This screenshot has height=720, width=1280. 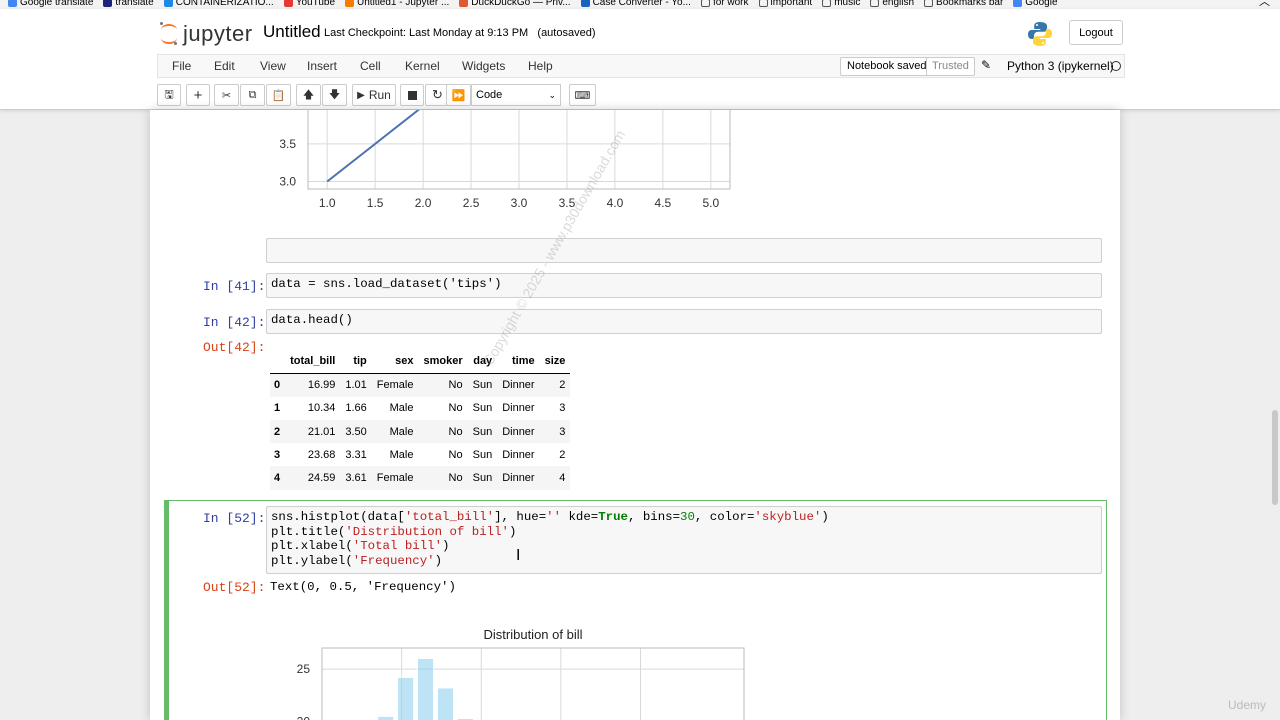 I want to click on bookmark-item: Google, so click(x=1035, y=4).